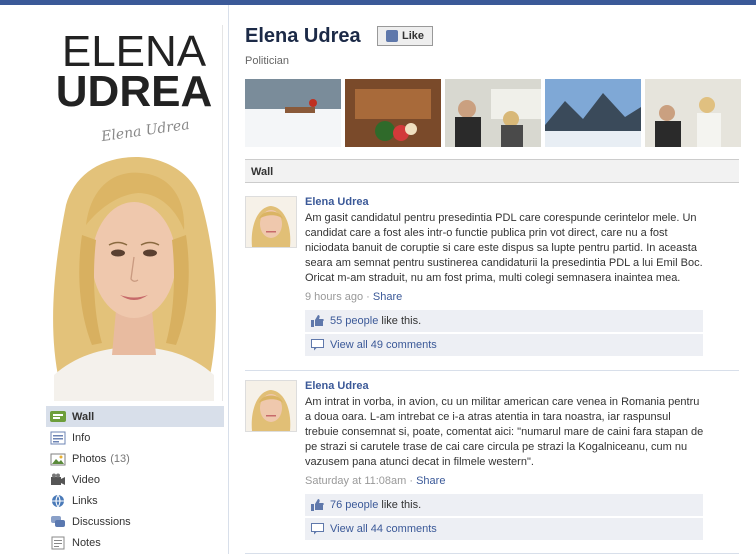 This screenshot has width=756, height=554. Describe the element at coordinates (303, 36) in the screenshot. I see `page-title: Elena Udrea` at that location.